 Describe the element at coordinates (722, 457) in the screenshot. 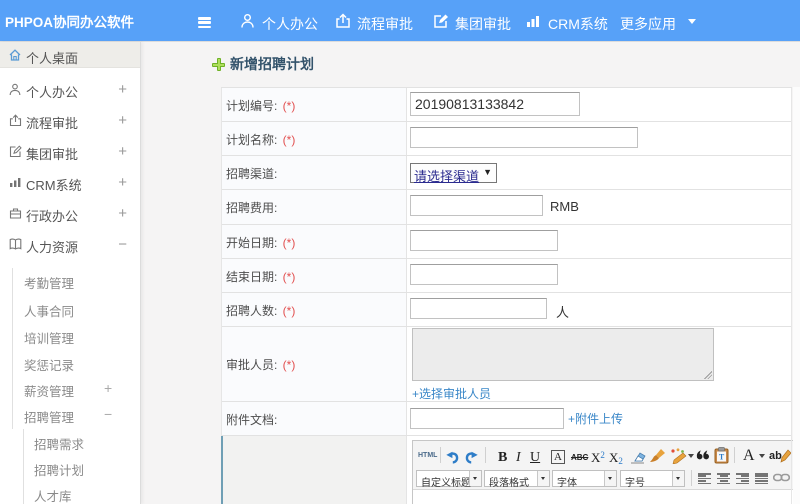

I see `svg-text: T` at that location.